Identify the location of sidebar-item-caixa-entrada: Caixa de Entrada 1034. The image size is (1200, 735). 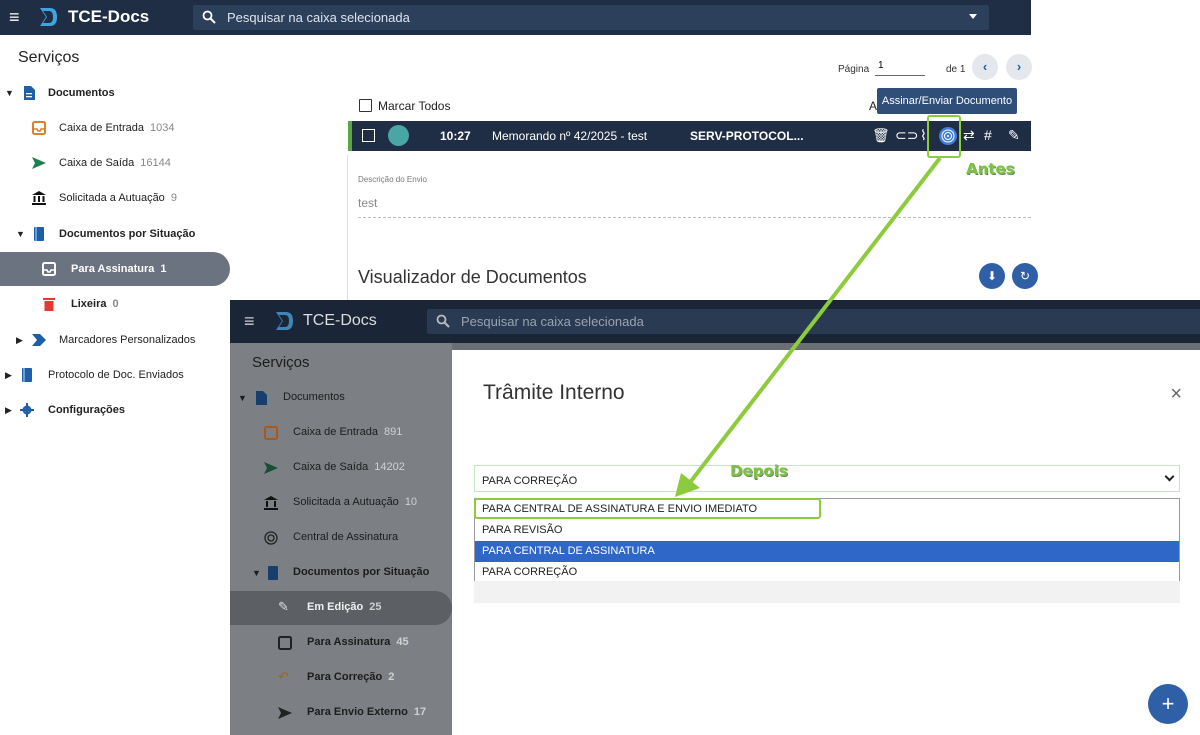
(115, 128).